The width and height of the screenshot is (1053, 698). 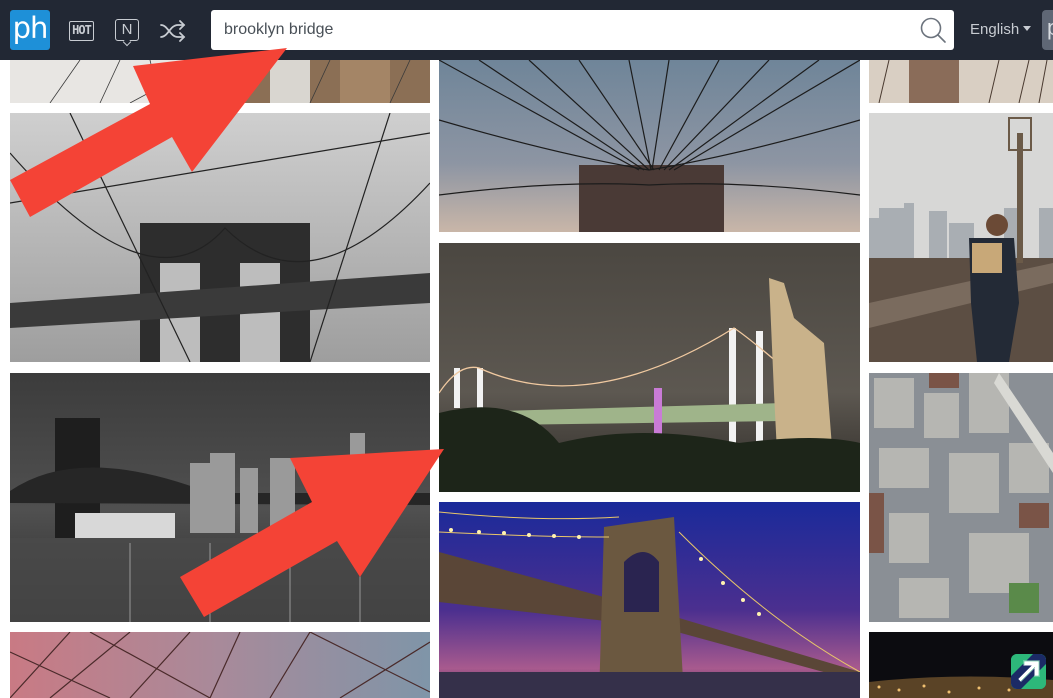 I want to click on language-dropdown: English, so click(x=1001, y=29).